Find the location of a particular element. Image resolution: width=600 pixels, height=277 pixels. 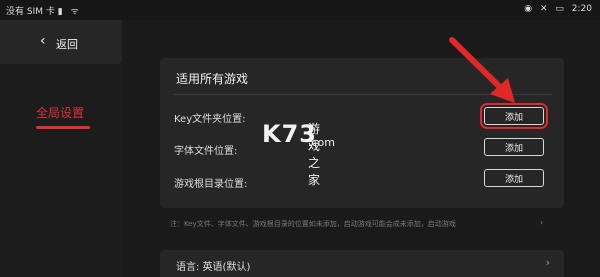

selected-indicator is located at coordinates (63, 127).